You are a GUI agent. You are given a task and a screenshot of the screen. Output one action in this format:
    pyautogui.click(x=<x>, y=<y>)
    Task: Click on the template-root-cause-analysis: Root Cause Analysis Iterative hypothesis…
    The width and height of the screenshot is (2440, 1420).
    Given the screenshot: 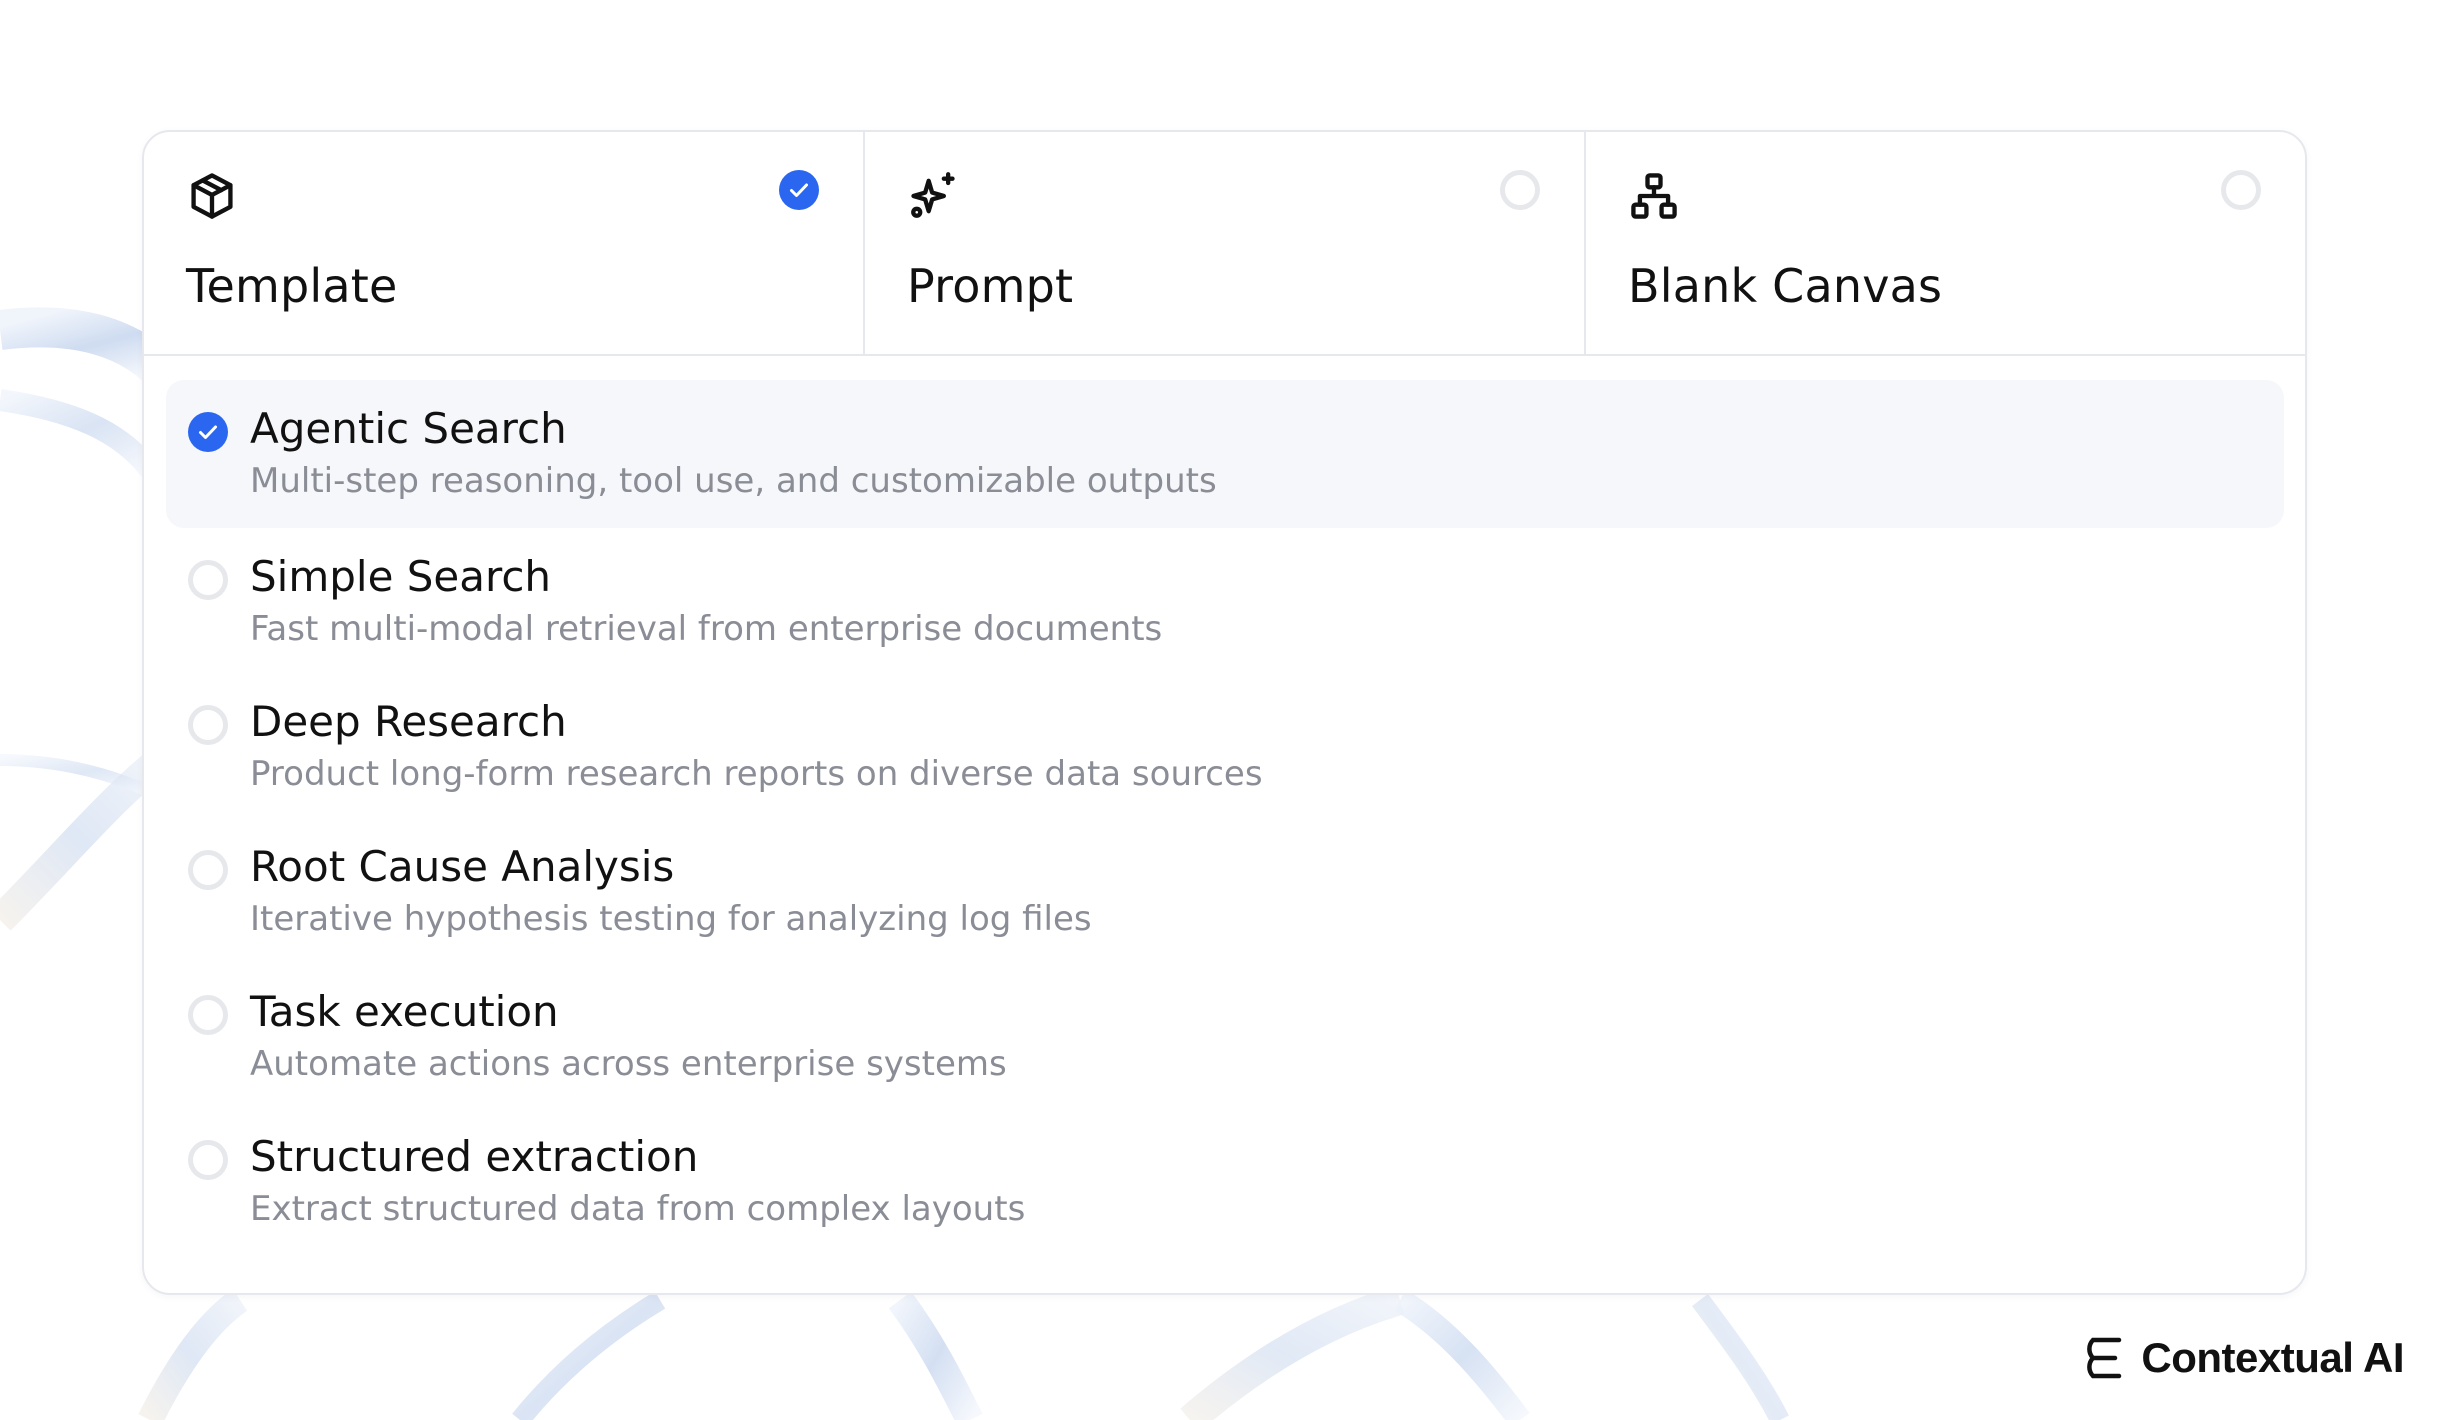 What is the action you would take?
    pyautogui.click(x=1225, y=892)
    